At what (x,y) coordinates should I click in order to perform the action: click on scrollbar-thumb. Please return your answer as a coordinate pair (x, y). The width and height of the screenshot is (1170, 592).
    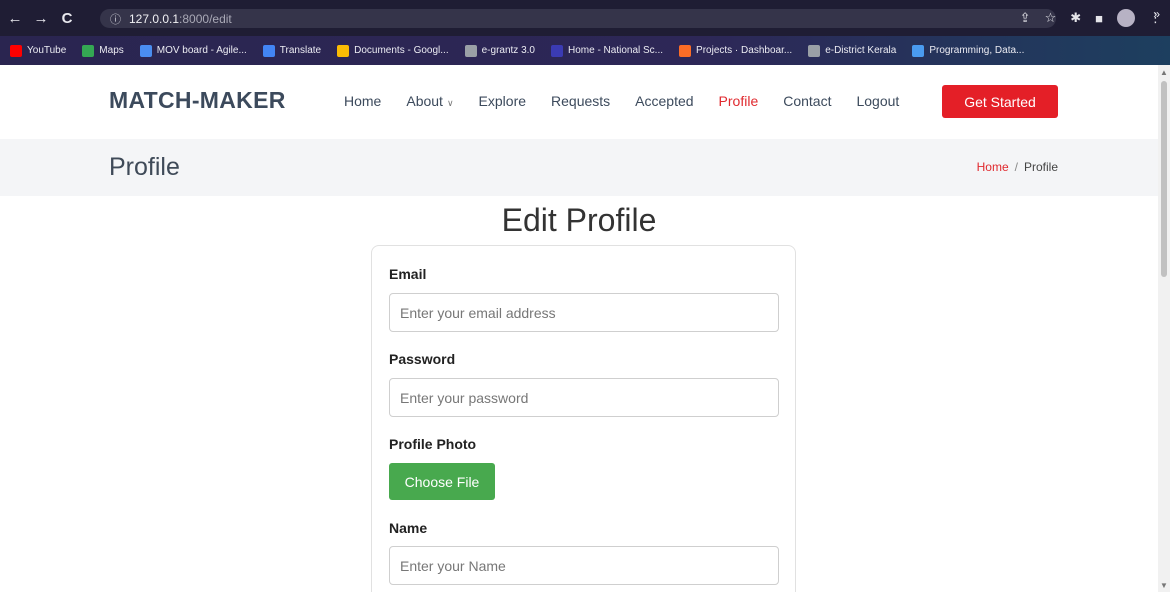
    Looking at the image, I should click on (1164, 179).